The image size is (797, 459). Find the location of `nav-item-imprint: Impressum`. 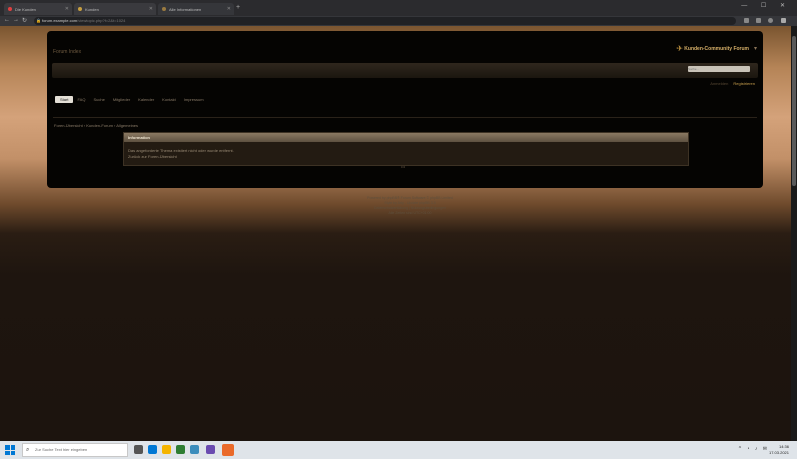

nav-item-imprint: Impressum is located at coordinates (194, 99).